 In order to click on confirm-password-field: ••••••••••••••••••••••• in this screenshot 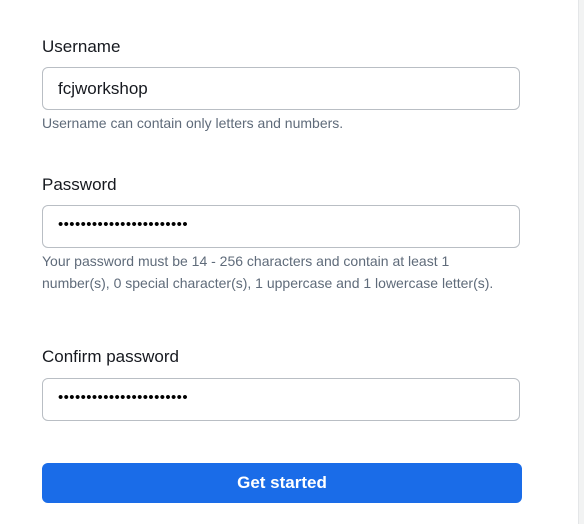, I will do `click(281, 399)`.